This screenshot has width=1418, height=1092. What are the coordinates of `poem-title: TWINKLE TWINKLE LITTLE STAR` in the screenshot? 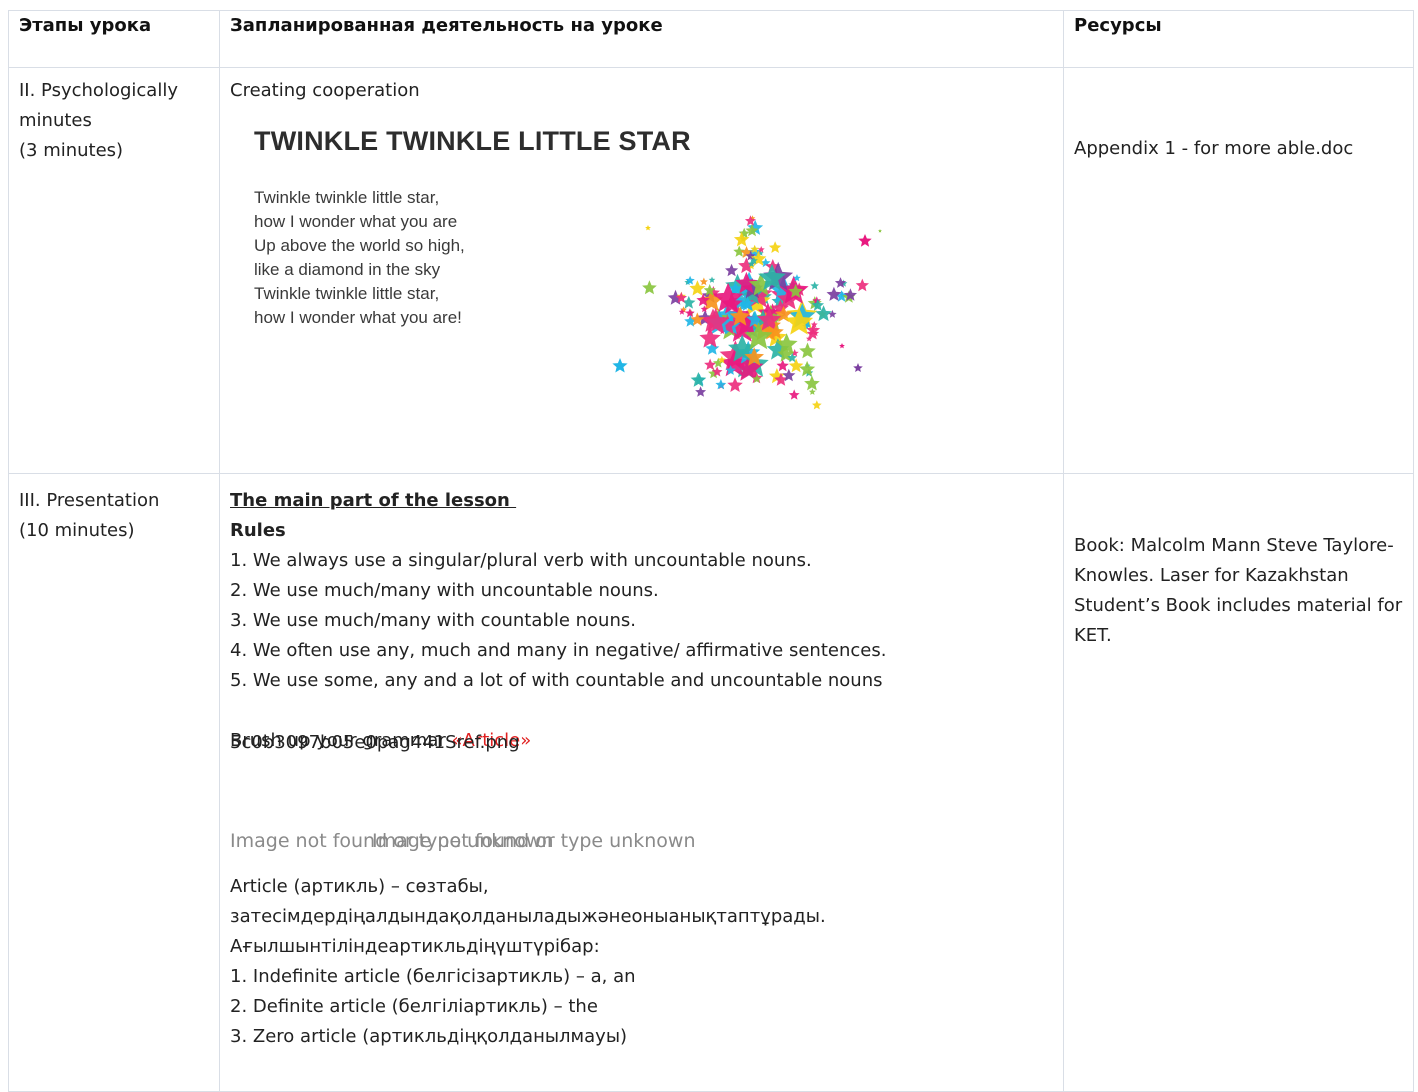 It's located at (472, 141).